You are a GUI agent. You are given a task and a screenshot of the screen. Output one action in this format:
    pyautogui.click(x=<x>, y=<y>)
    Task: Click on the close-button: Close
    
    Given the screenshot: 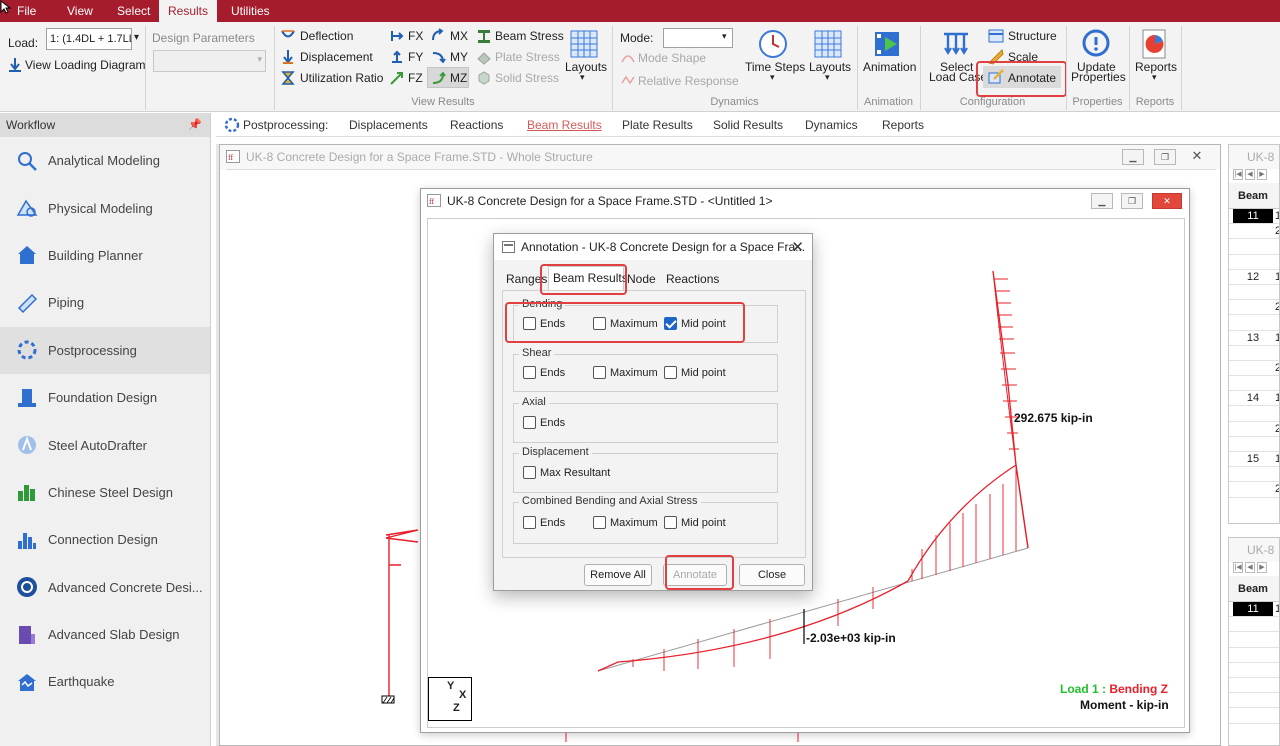 What is the action you would take?
    pyautogui.click(x=772, y=575)
    